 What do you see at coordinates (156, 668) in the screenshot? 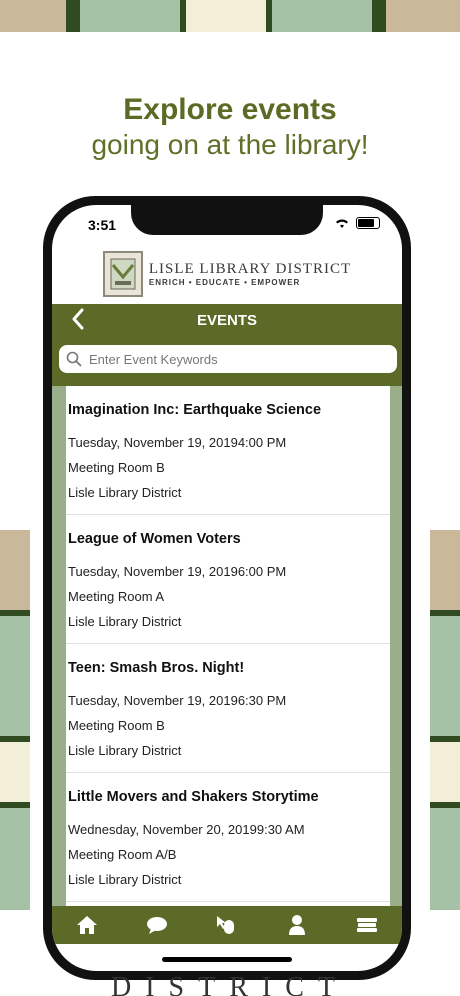
I see `event-title: Teen: Smash Bros. Night!` at bounding box center [156, 668].